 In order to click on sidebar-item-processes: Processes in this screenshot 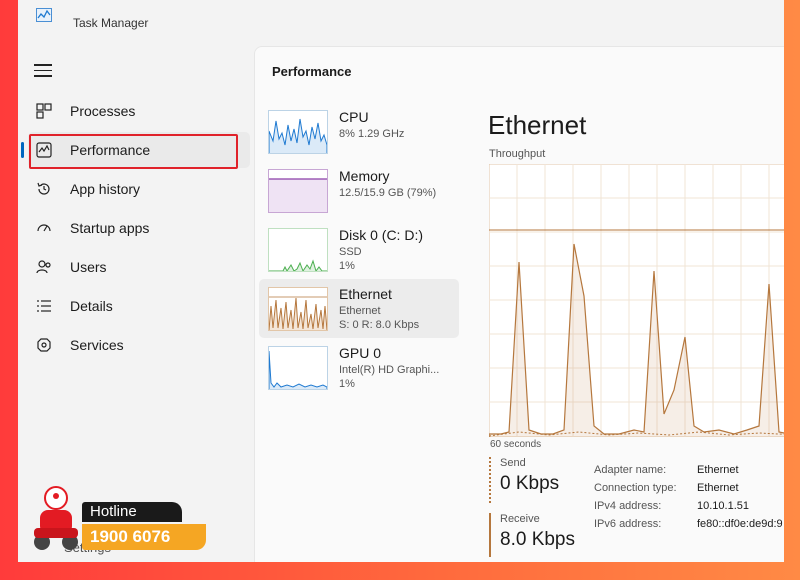, I will do `click(139, 111)`.